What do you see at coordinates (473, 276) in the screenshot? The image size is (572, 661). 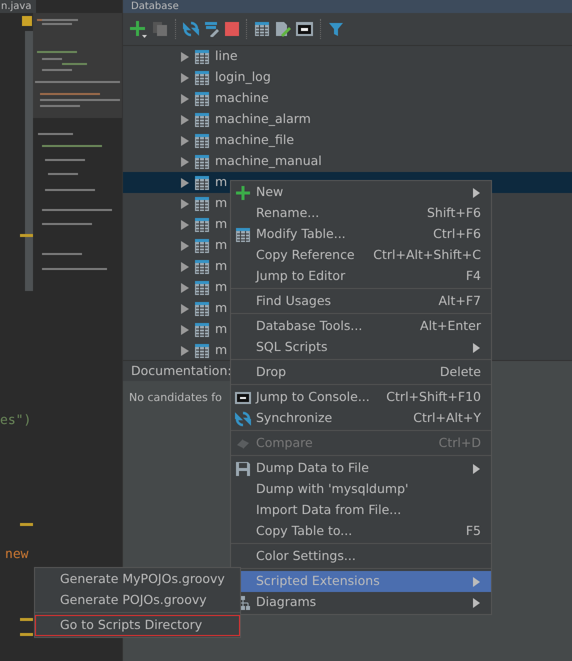 I see `shortcut-label: F4` at bounding box center [473, 276].